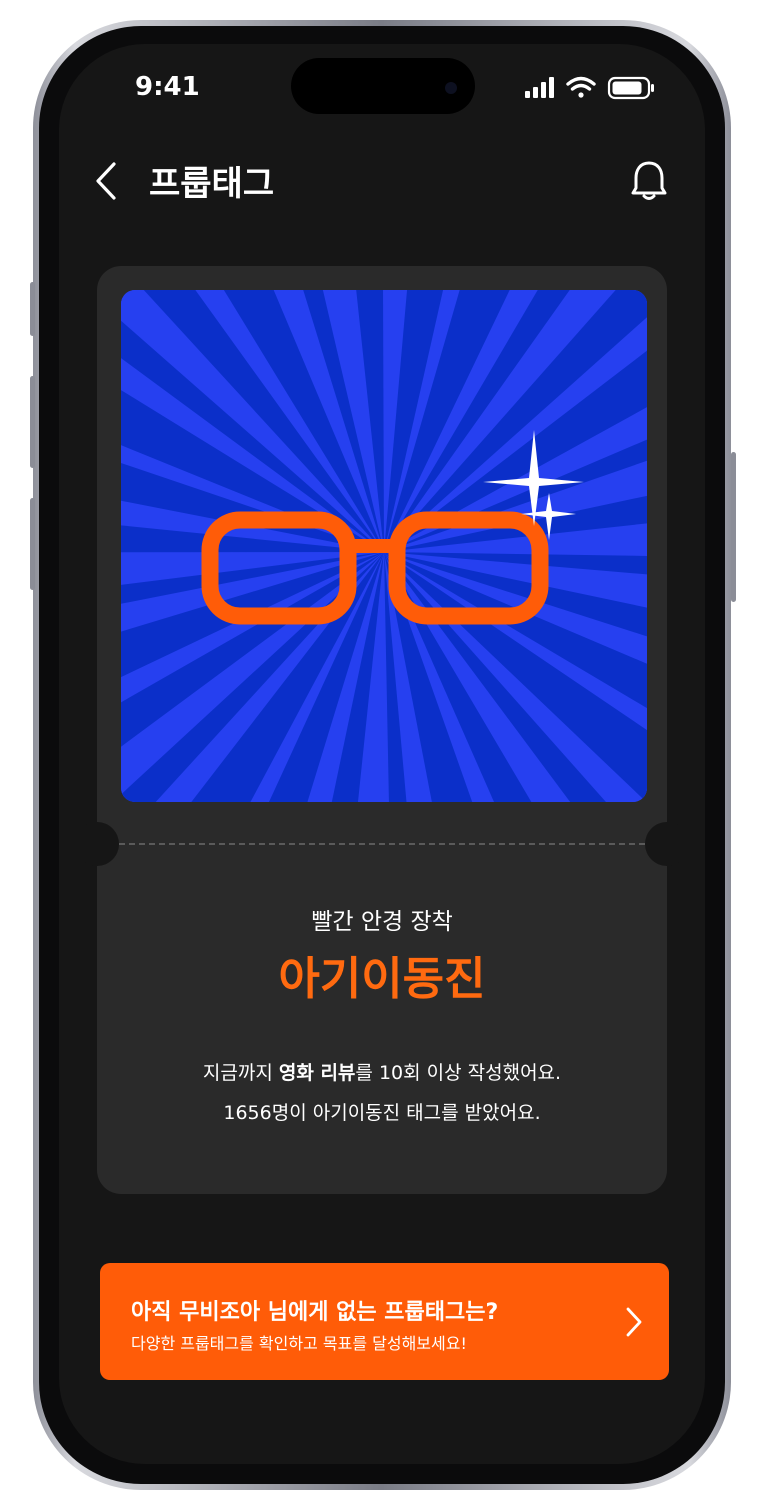  What do you see at coordinates (212, 184) in the screenshot?
I see `page-title: 프룹태그` at bounding box center [212, 184].